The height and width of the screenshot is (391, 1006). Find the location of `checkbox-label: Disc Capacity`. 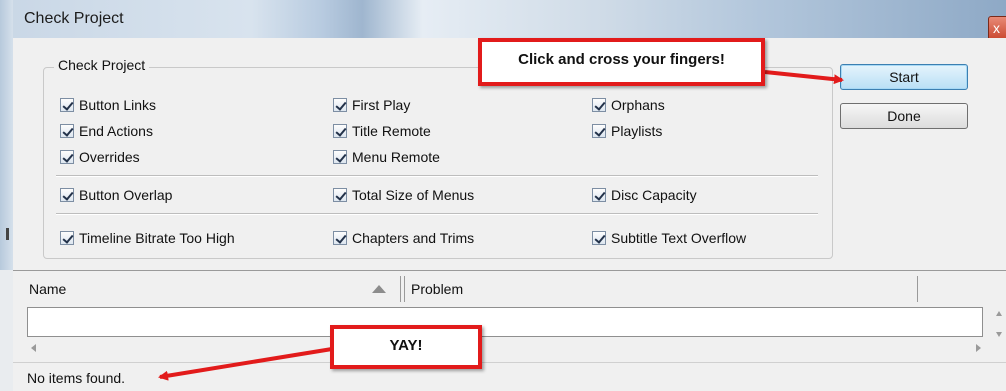

checkbox-label: Disc Capacity is located at coordinates (654, 195).